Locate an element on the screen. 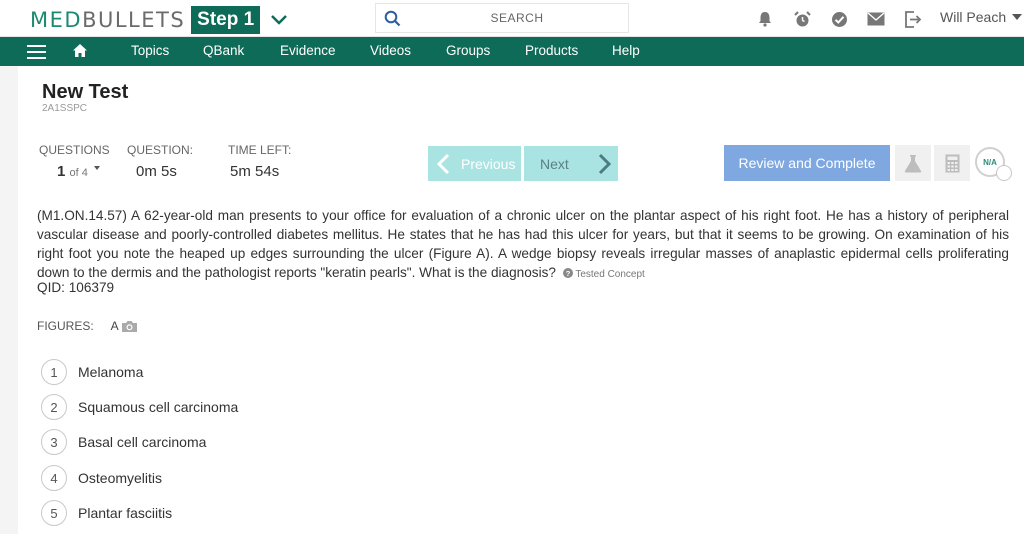  alarm-clock-icon is located at coordinates (802, 19).